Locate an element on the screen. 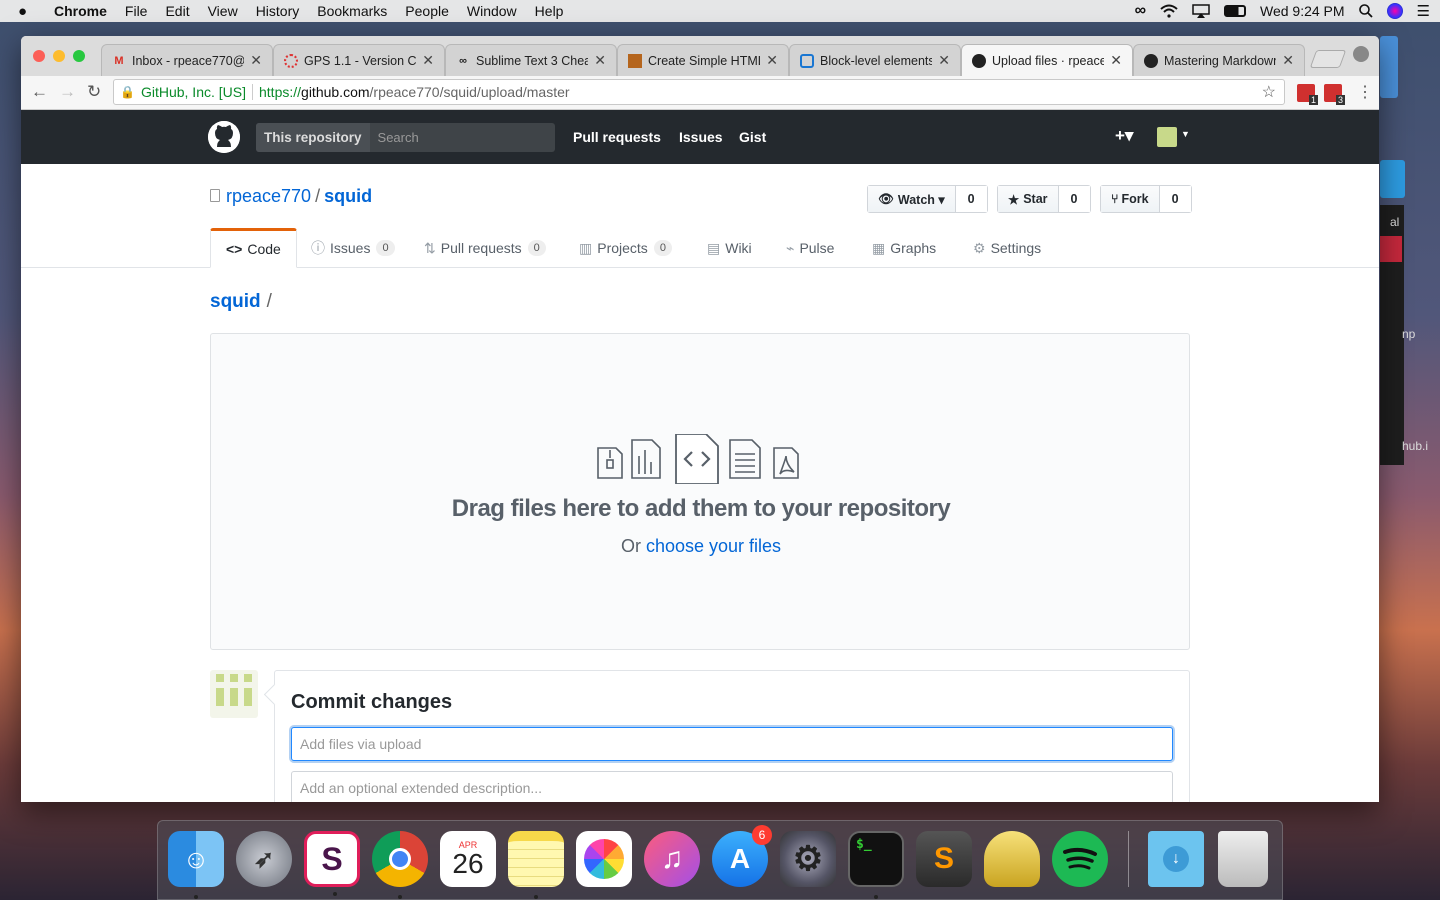 This screenshot has width=1440, height=900. fork-count: 0 is located at coordinates (1175, 199).